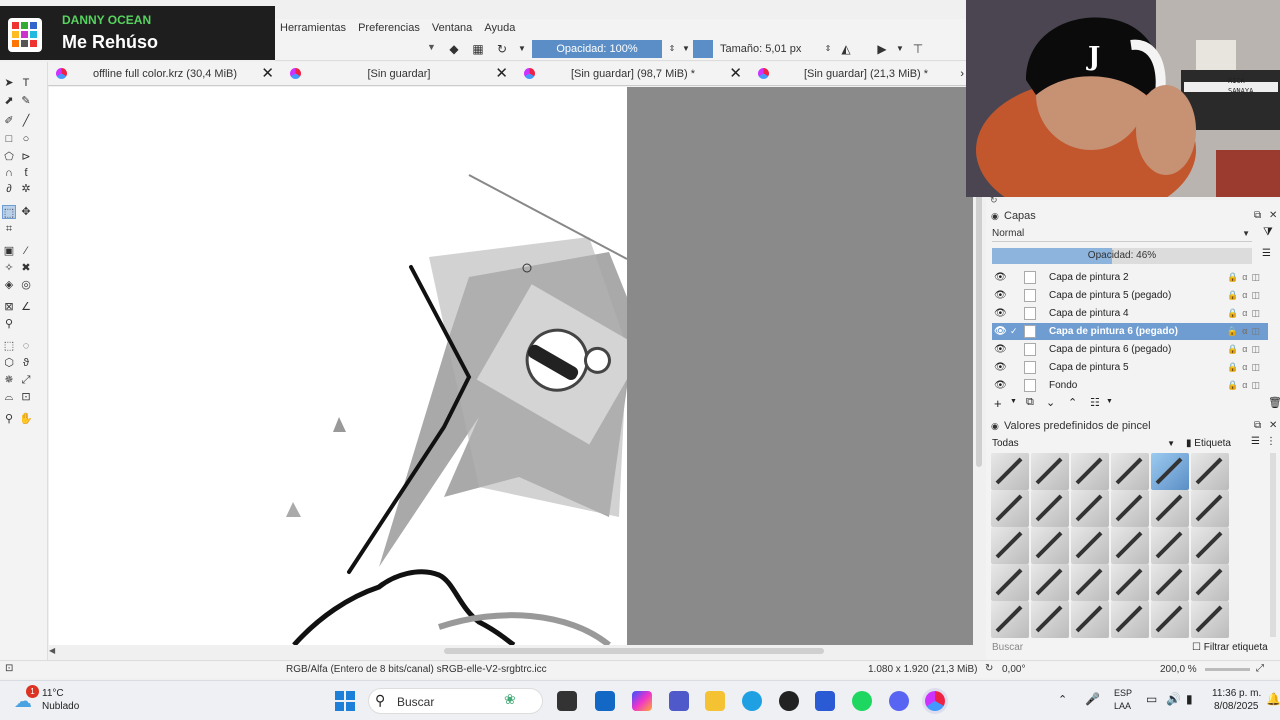 The width and height of the screenshot is (1280, 720). I want to click on refresh-icon: ↻, so click(994, 200).